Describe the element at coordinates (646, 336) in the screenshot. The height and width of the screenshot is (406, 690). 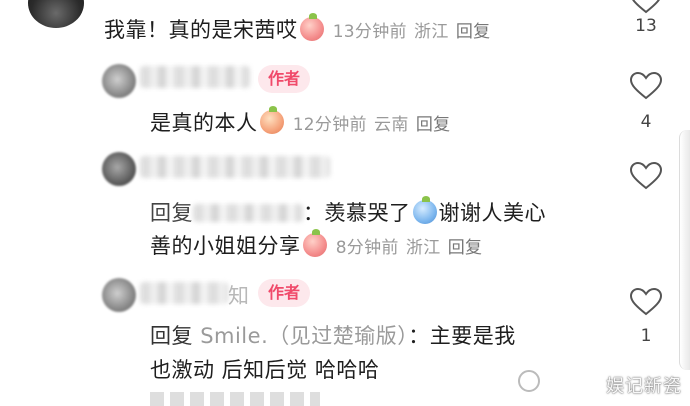
I see `like-count: 1` at that location.